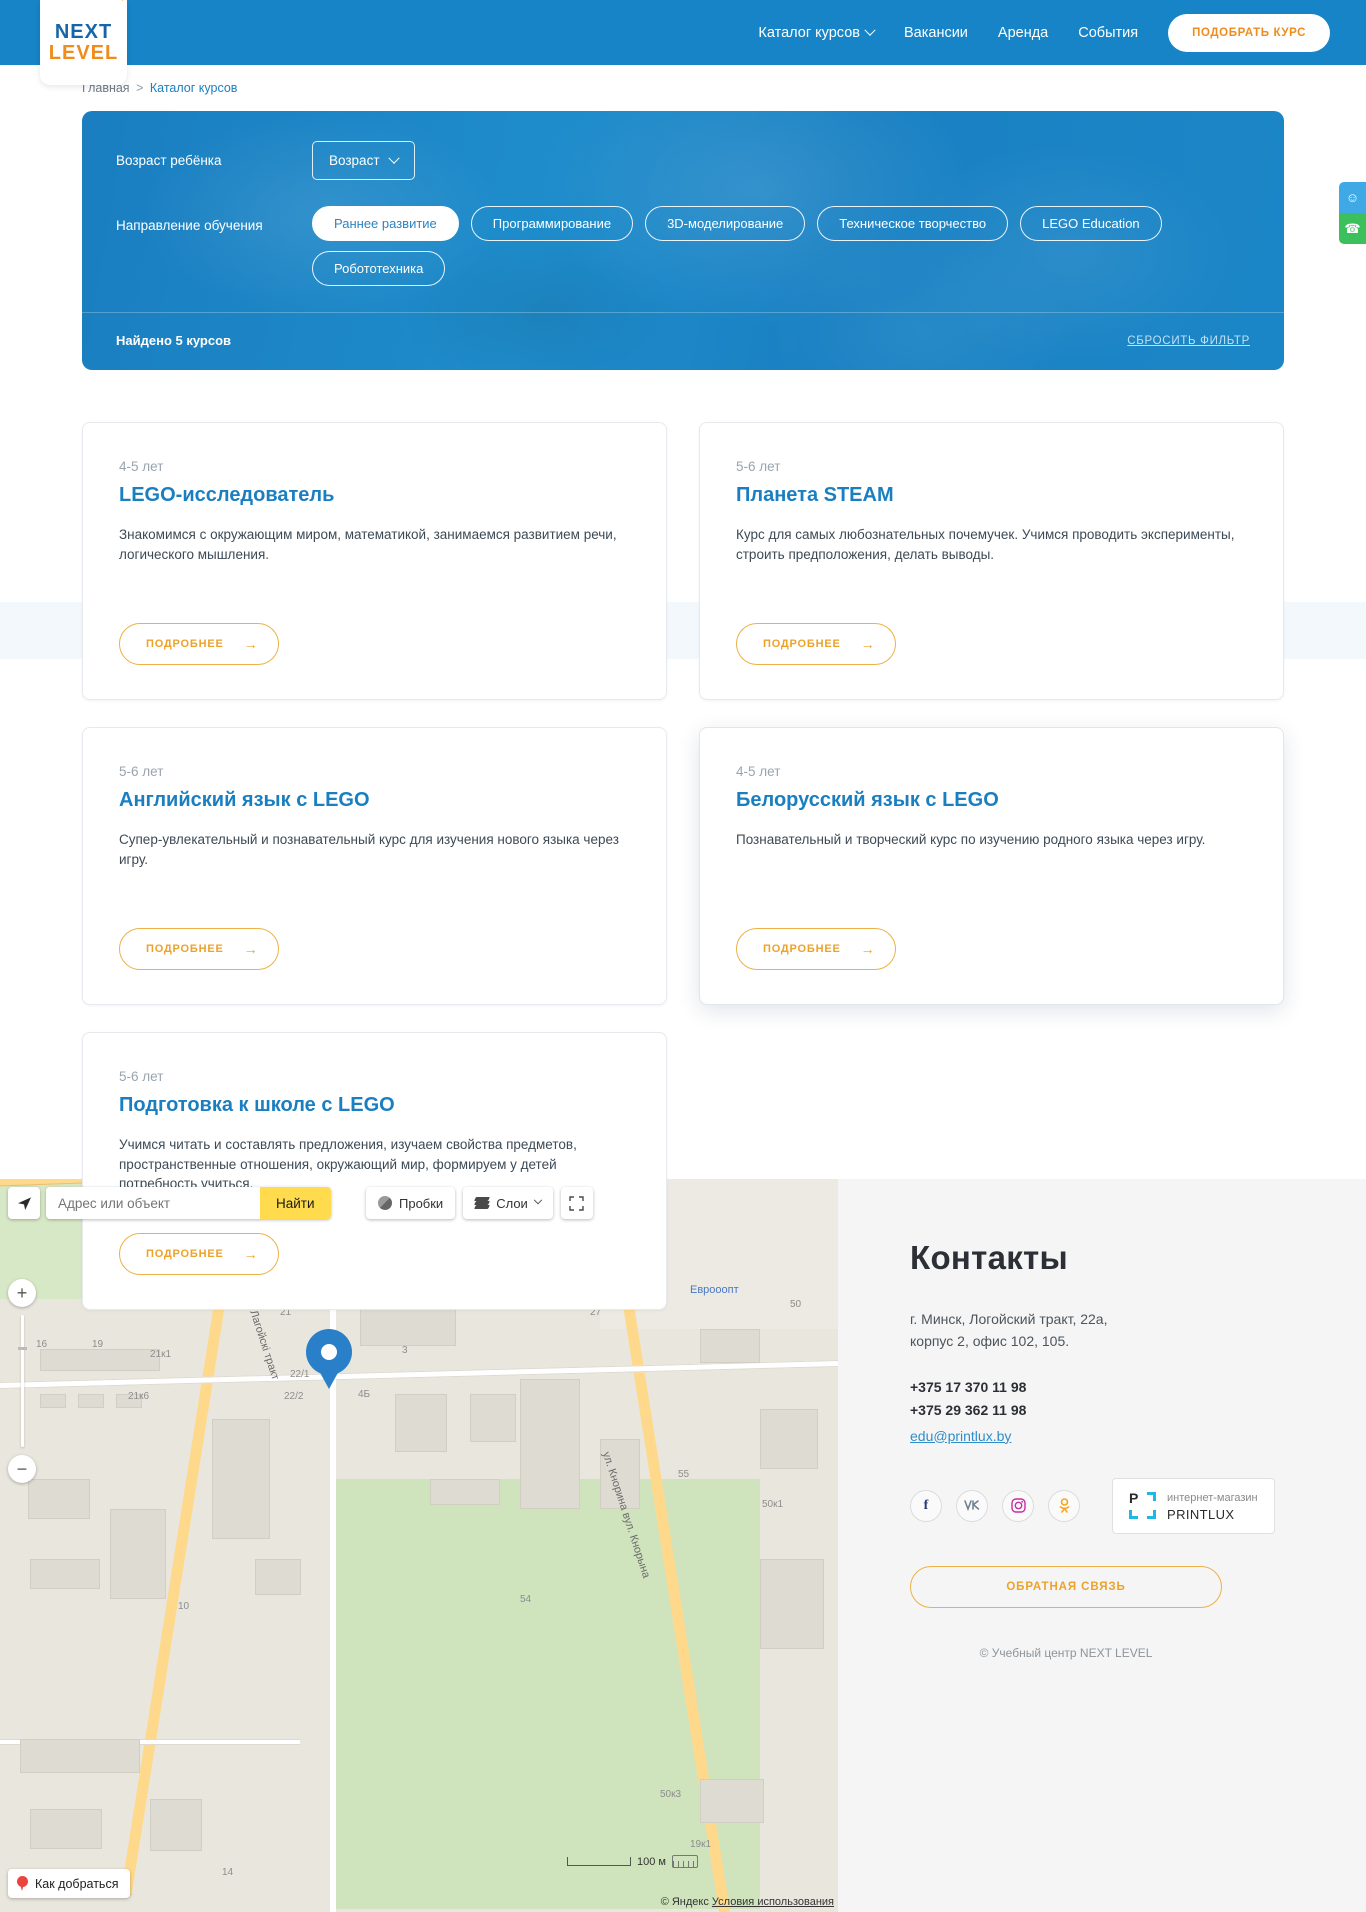  Describe the element at coordinates (374, 1105) in the screenshot. I see `course-title: Подготовка к школе с LEGO` at that location.